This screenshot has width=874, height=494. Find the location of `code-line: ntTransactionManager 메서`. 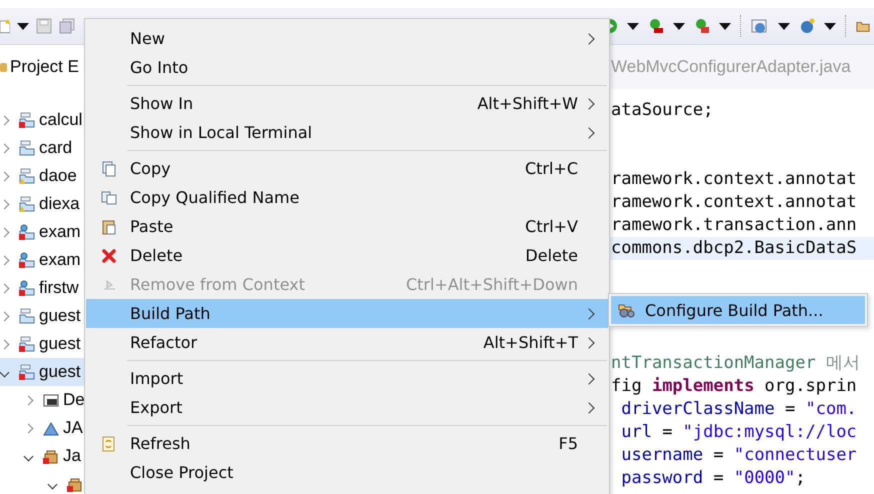

code-line: ntTransactionManager 메서 is located at coordinates (735, 363).